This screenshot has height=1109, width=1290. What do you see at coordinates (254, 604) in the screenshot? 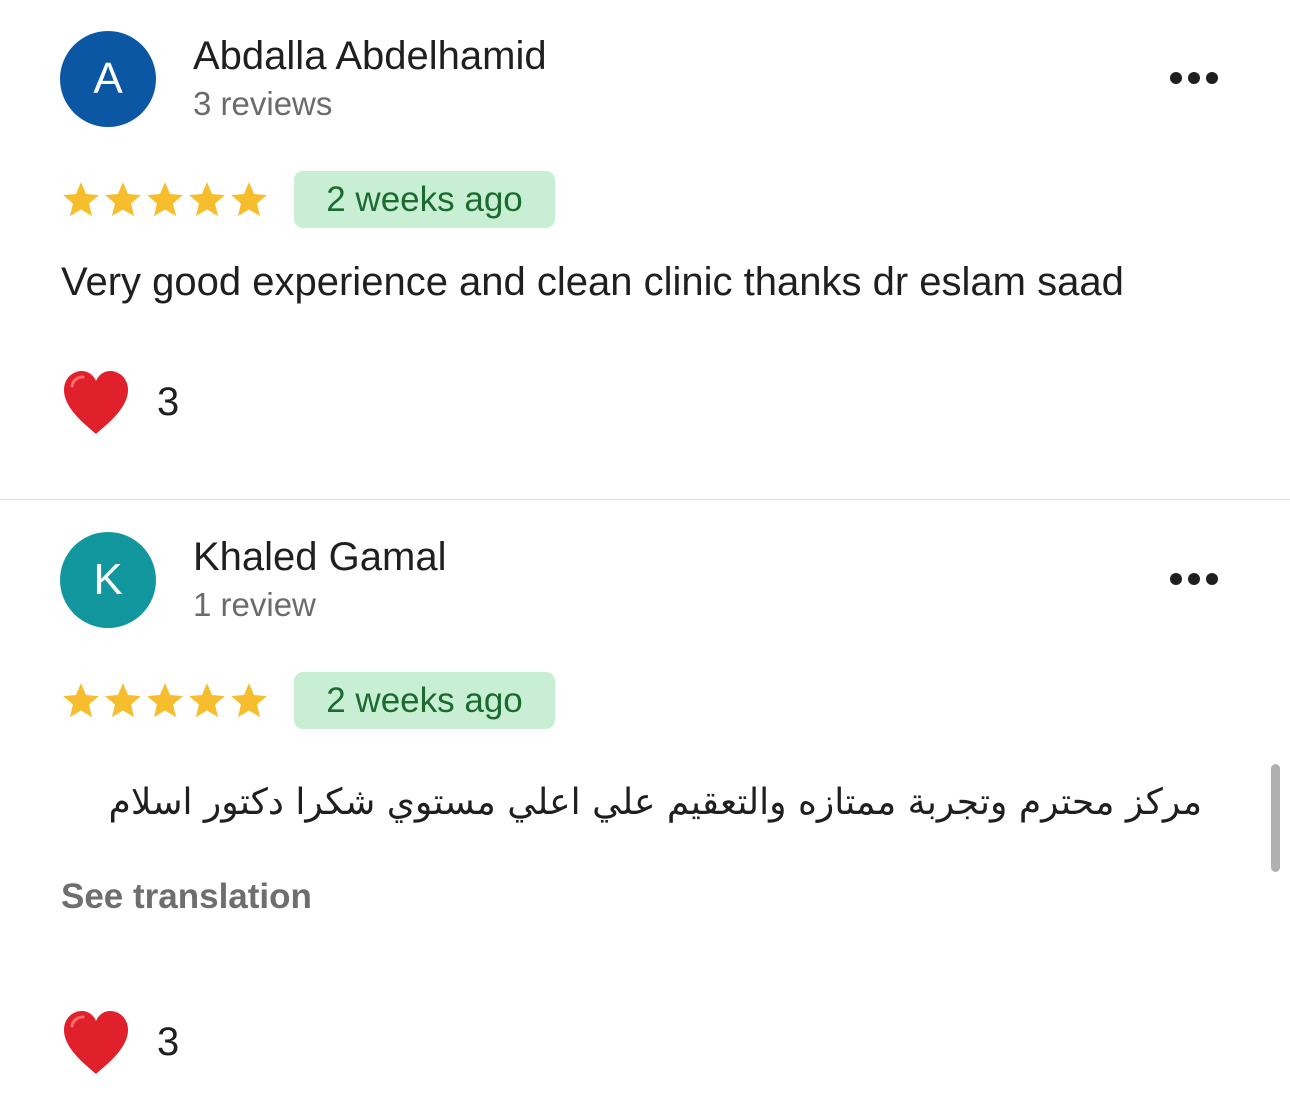
I see `reviewer-review-count: 1 review` at bounding box center [254, 604].